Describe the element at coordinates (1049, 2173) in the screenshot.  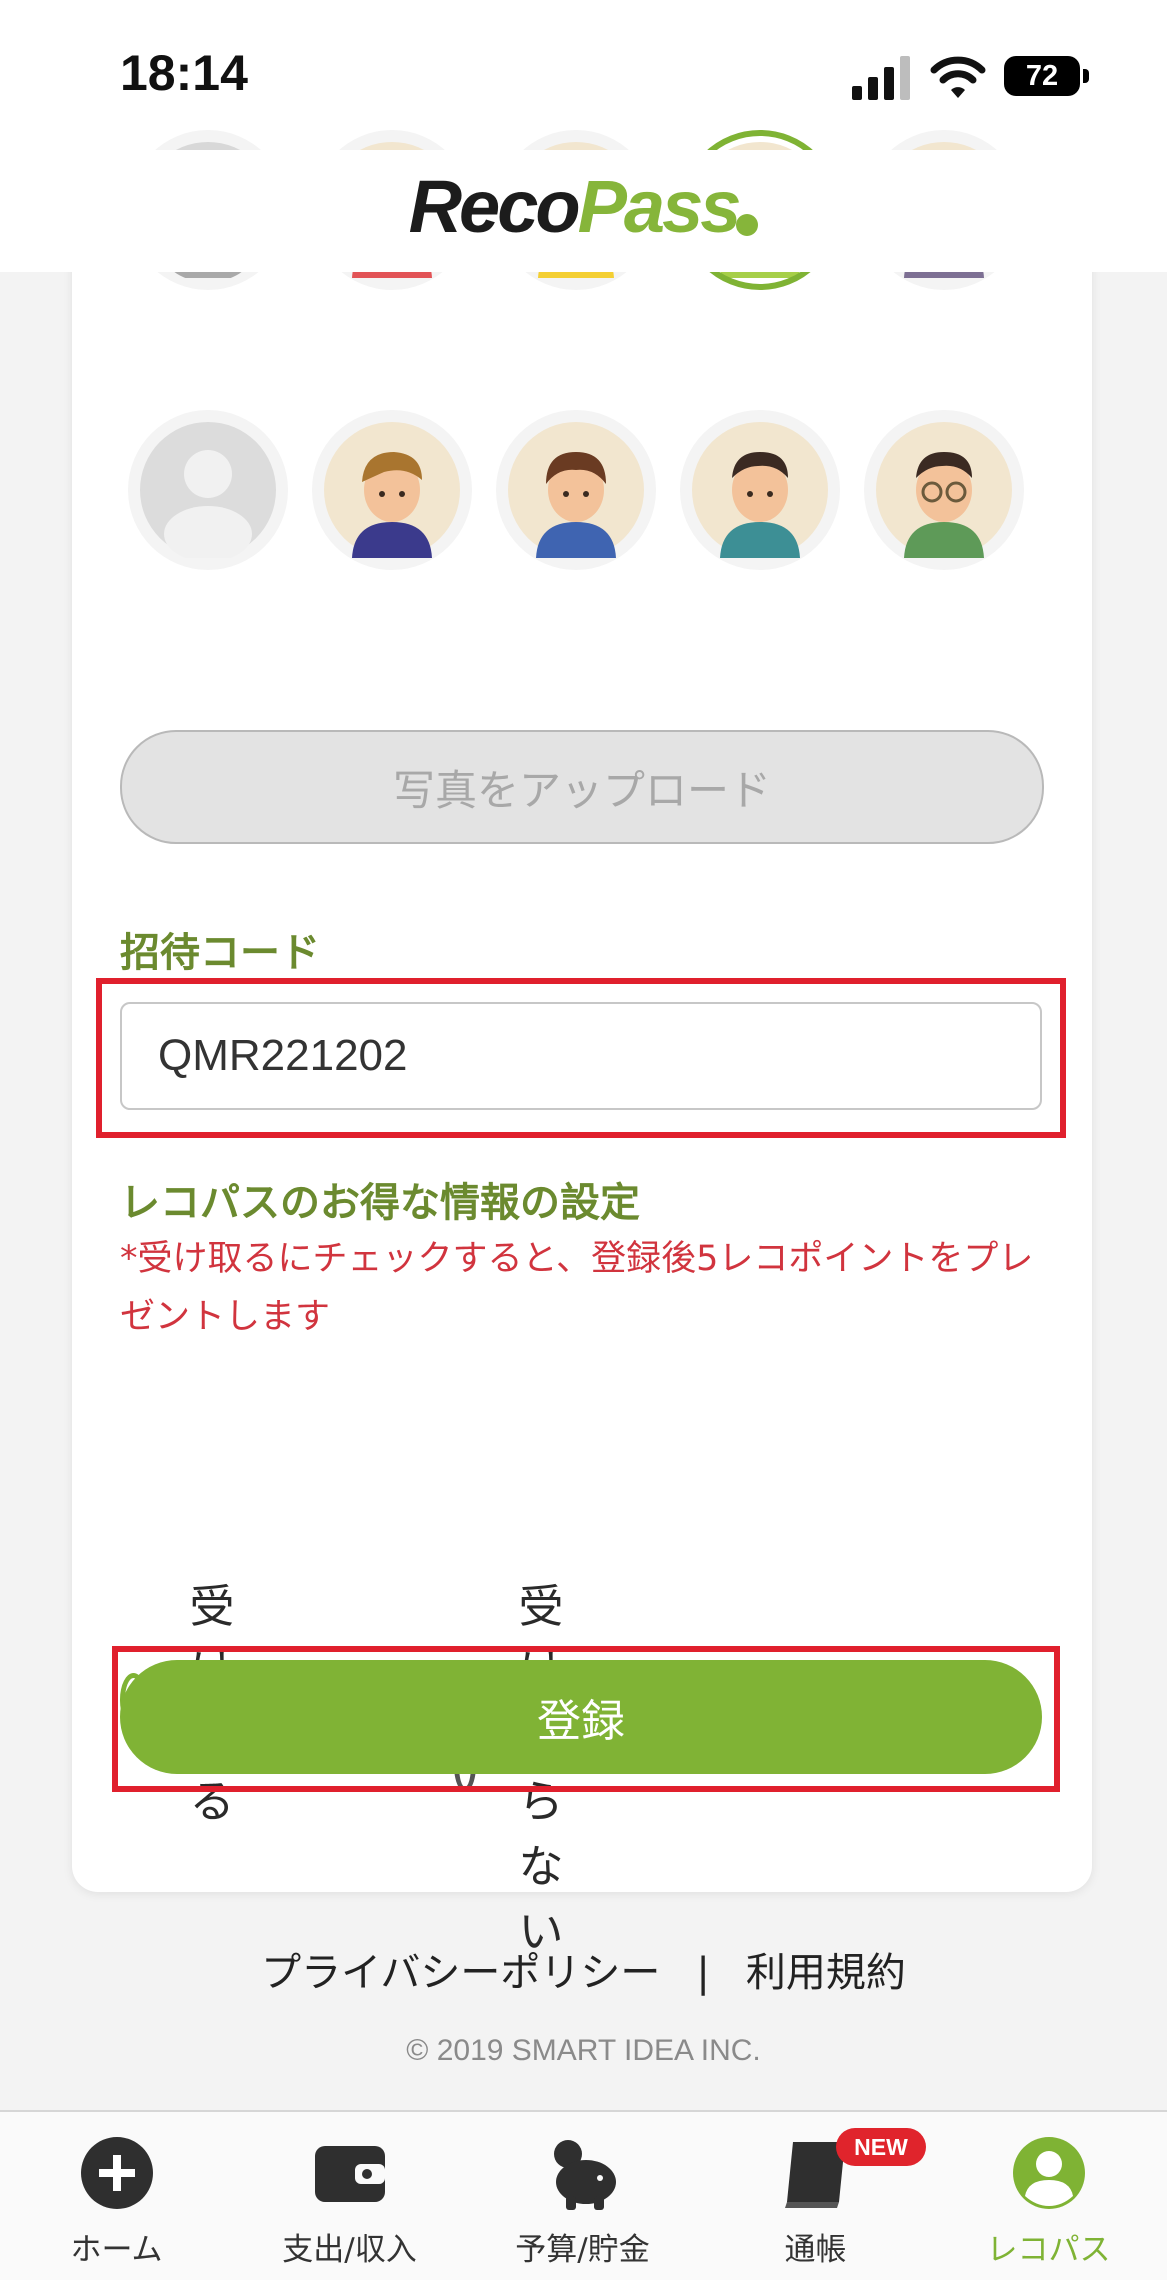
I see `user-circle-icon` at that location.